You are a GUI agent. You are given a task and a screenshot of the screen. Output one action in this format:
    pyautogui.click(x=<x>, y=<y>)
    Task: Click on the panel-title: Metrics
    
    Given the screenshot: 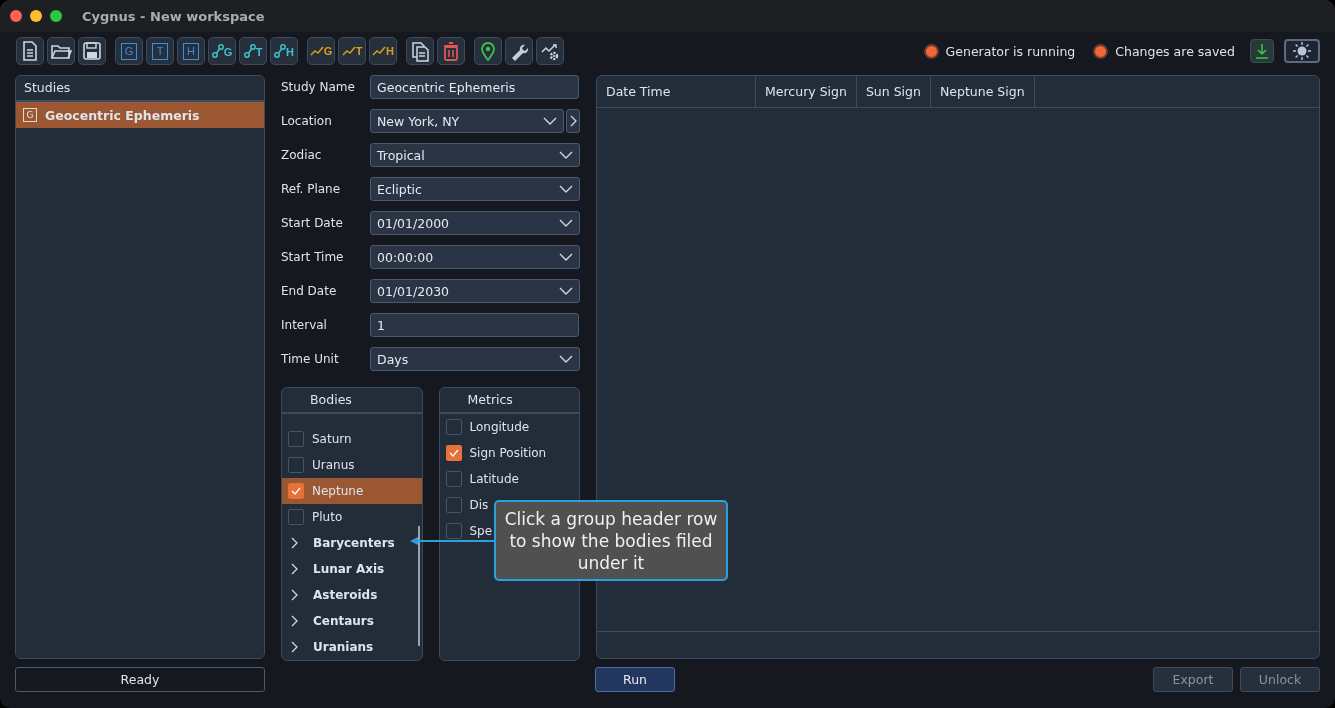 What is the action you would take?
    pyautogui.click(x=509, y=401)
    